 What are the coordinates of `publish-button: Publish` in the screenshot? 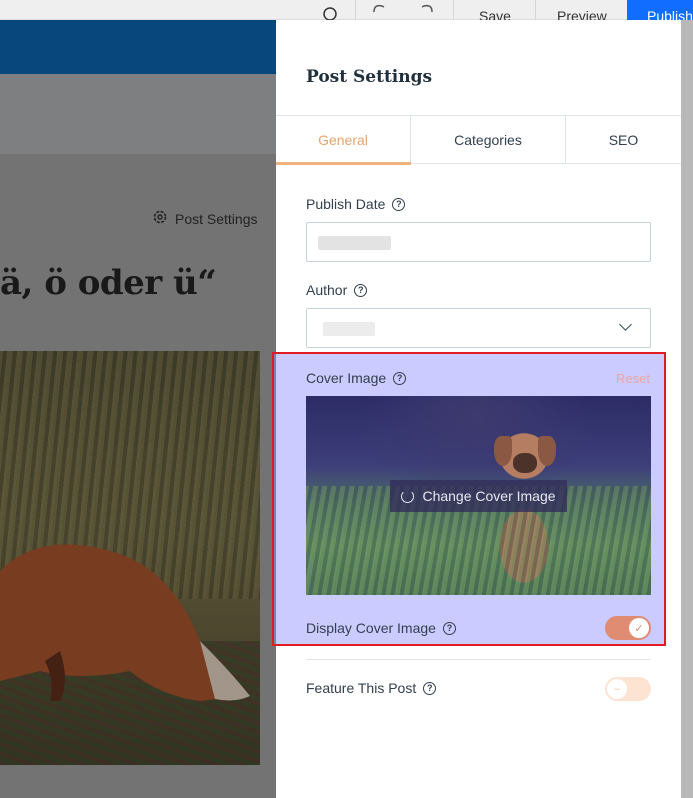 It's located at (660, 12).